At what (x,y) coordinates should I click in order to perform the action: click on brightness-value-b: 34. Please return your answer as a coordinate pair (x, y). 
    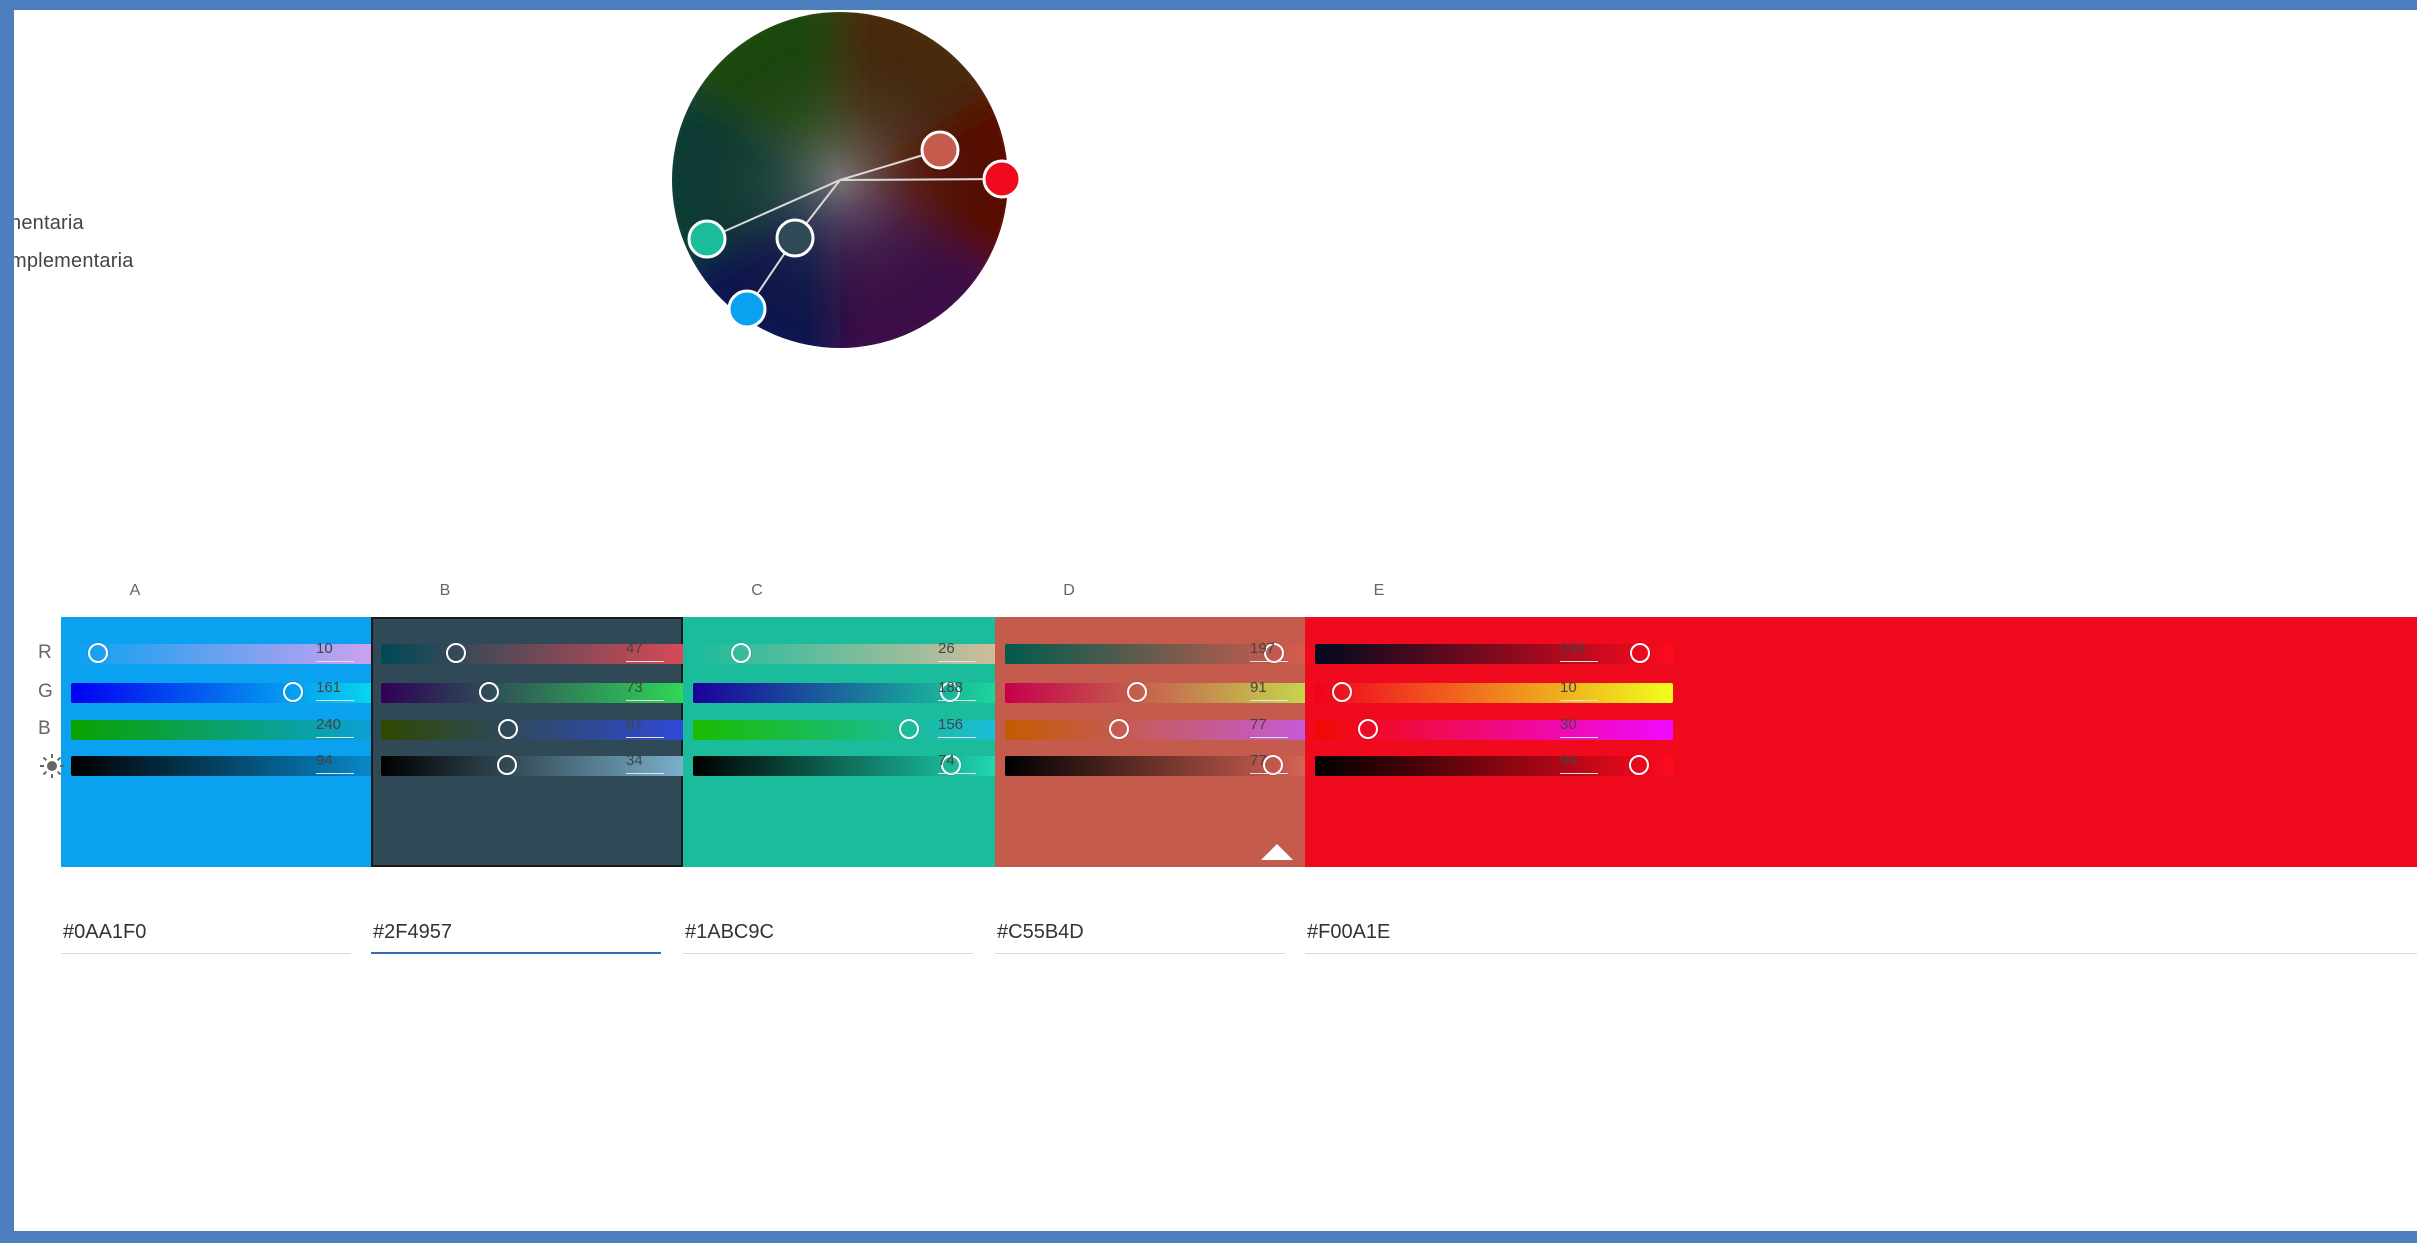
    Looking at the image, I should click on (645, 763).